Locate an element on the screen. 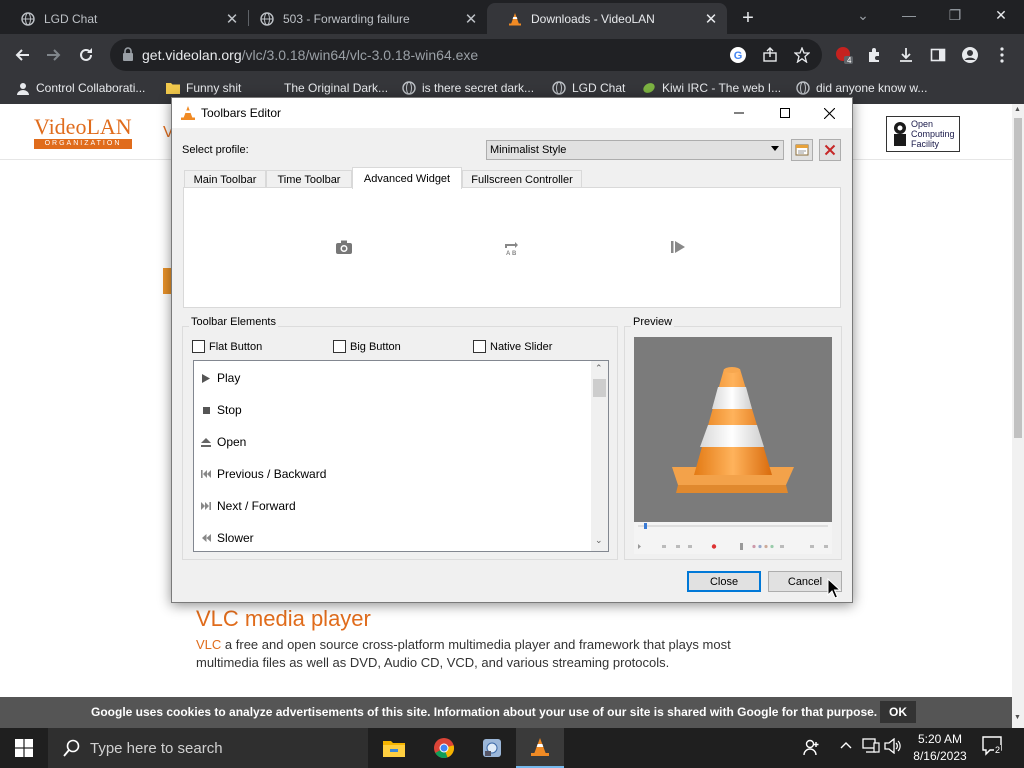 This screenshot has width=1024, height=768. preview-video is located at coordinates (733, 429).